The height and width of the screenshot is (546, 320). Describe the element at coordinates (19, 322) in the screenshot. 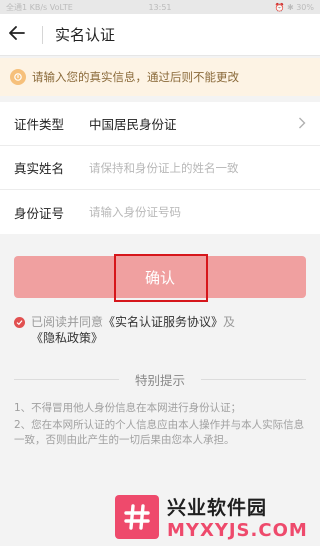

I see `checkbox-checked-icon` at that location.